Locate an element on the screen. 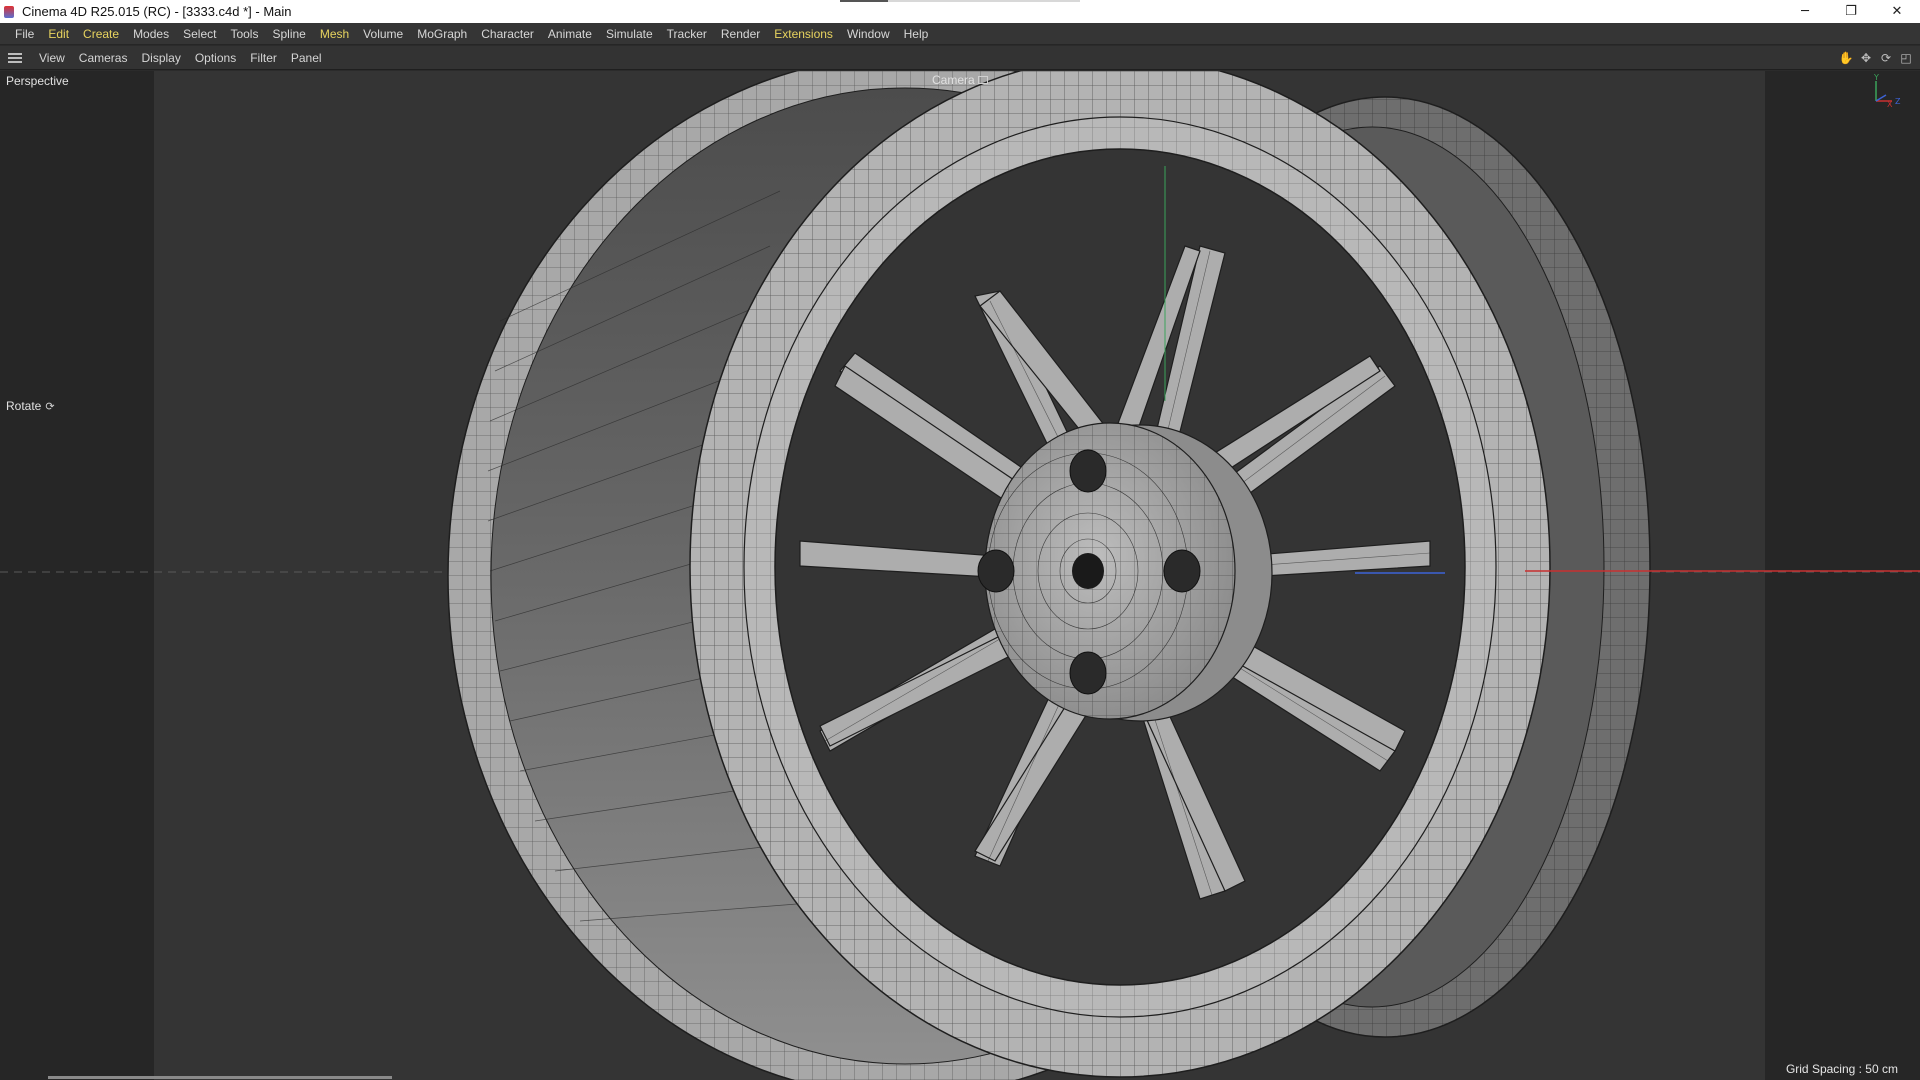 This screenshot has height=1080, width=1920. wheel-hub is located at coordinates (1125, 572).